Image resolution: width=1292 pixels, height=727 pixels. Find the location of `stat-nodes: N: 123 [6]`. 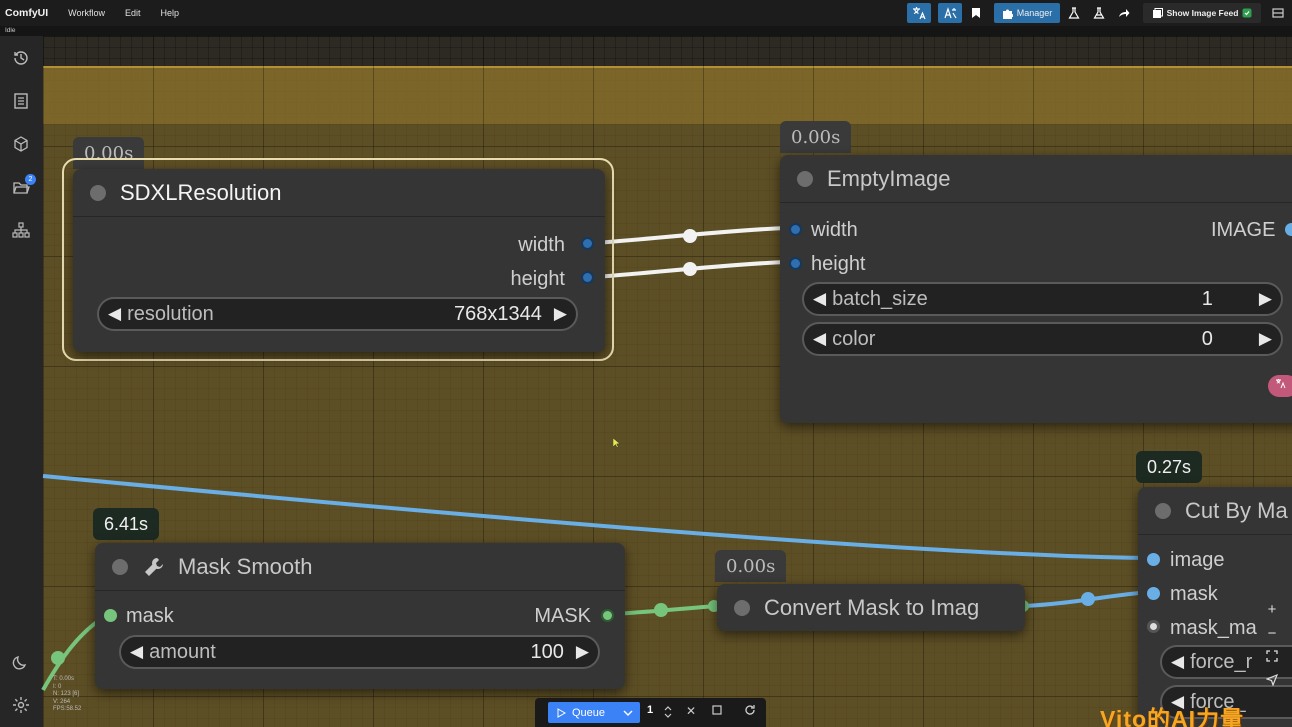

stat-nodes: N: 123 [6] is located at coordinates (66, 694).